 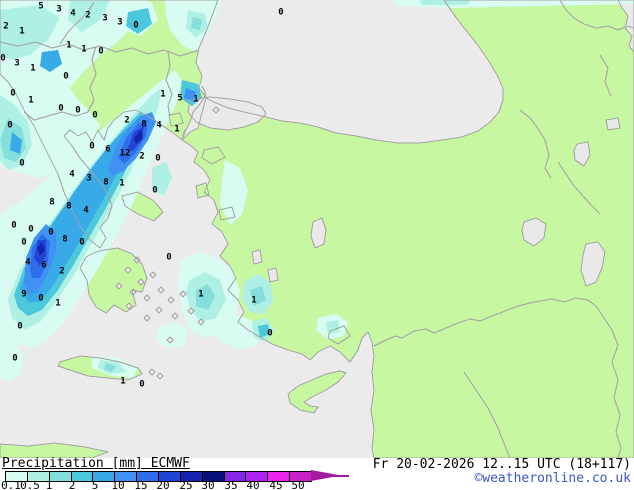 What do you see at coordinates (276, 484) in the screenshot?
I see `legend-tick-label: 45` at bounding box center [276, 484].